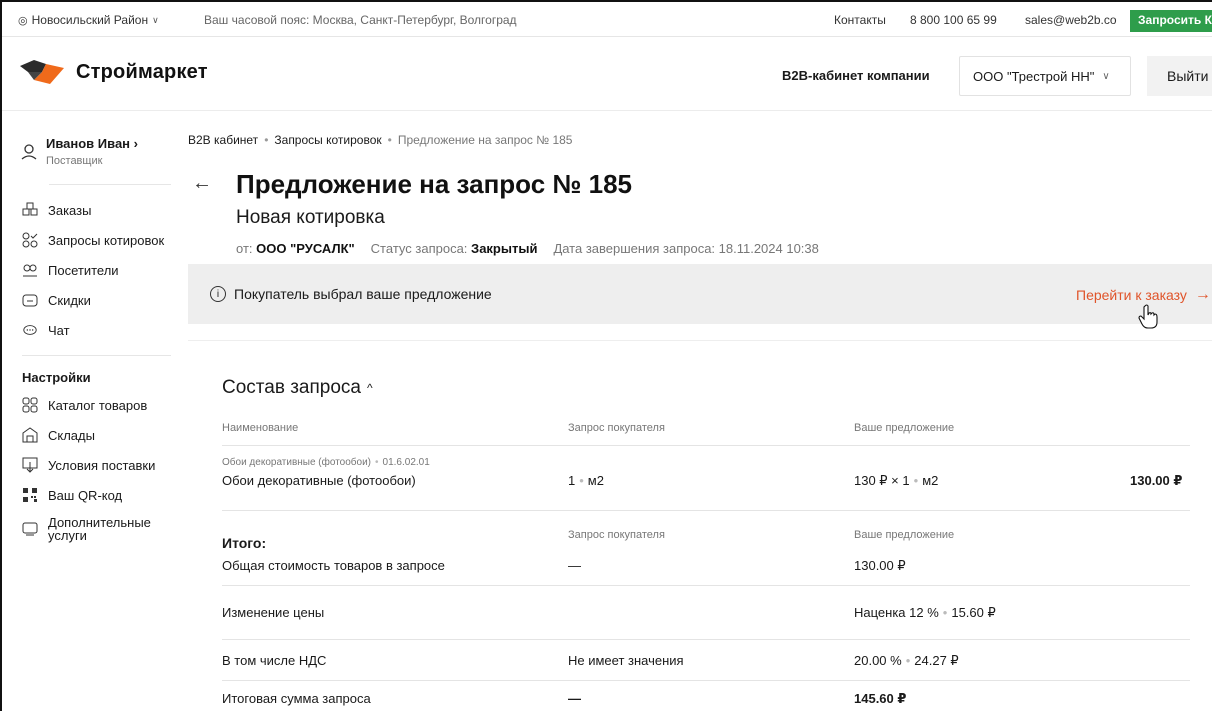 This screenshot has height=711, width=1212. I want to click on item-meta: Обои декоративные (фотообои) • 01.6.02.01, so click(326, 460).